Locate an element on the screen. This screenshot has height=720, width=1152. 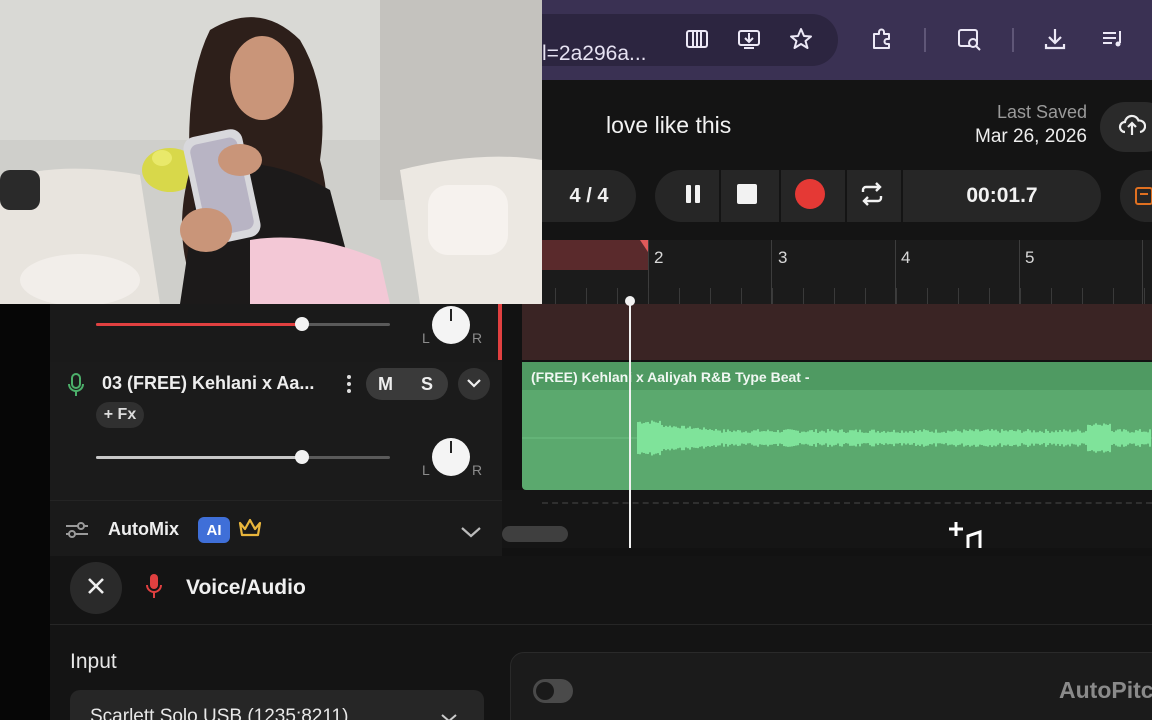
clip-header: (FREE) Kehlani x Aaliyah R&B Type Beat - is located at coordinates (837, 376).